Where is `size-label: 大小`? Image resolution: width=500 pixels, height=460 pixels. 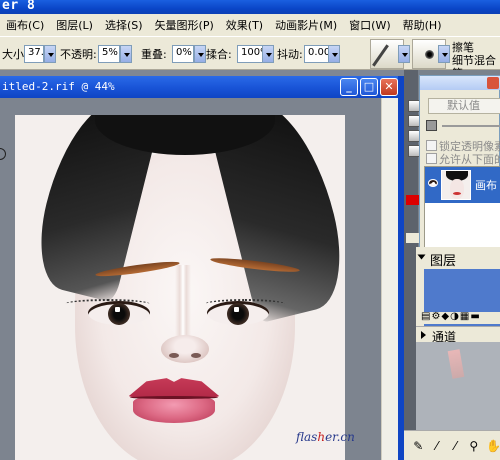 size-label: 大小 is located at coordinates (13, 54).